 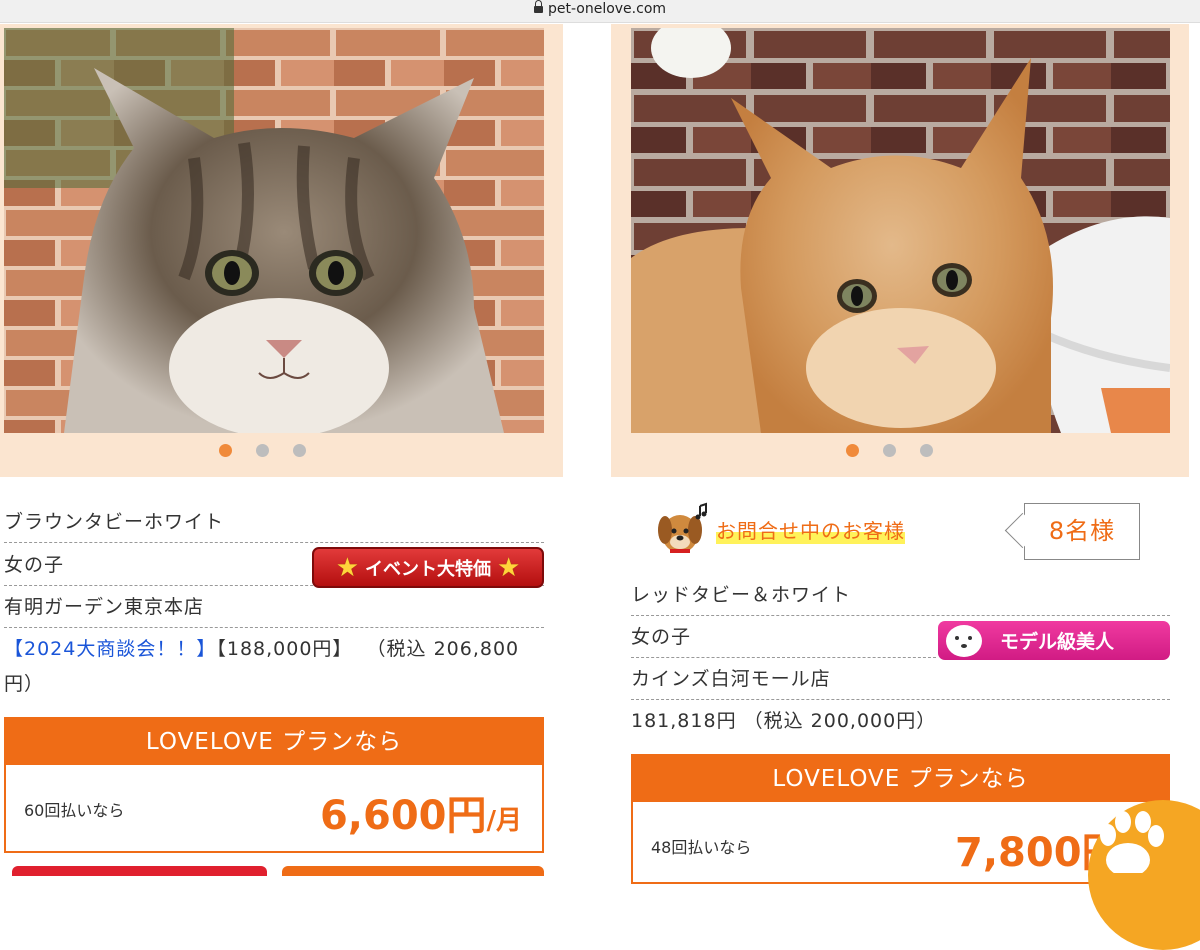 What do you see at coordinates (1132, 842) in the screenshot?
I see `paw-icon` at bounding box center [1132, 842].